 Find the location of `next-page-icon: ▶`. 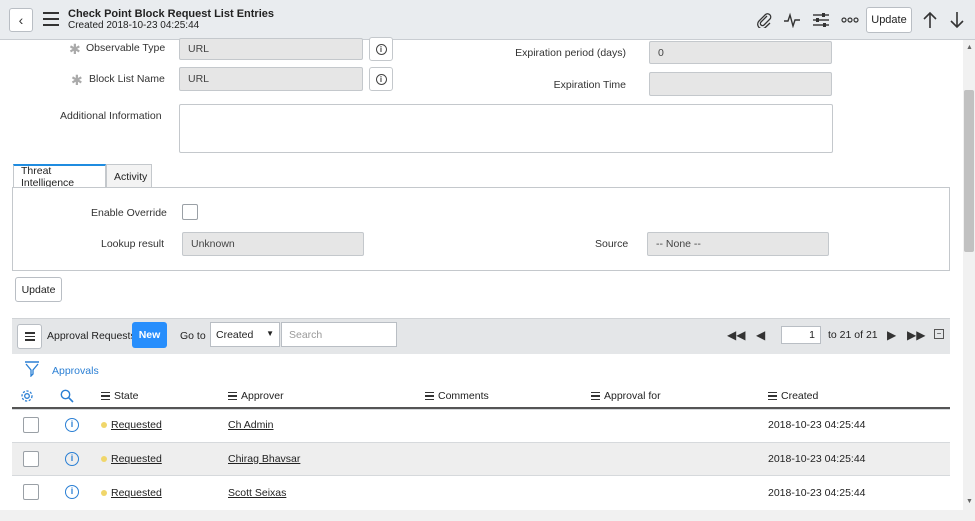

next-page-icon: ▶ is located at coordinates (891, 335).